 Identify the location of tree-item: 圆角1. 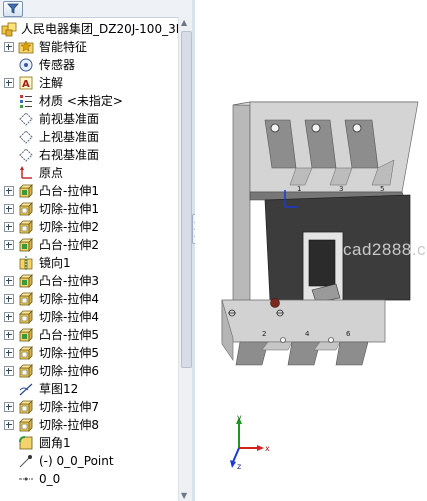
(89, 443).